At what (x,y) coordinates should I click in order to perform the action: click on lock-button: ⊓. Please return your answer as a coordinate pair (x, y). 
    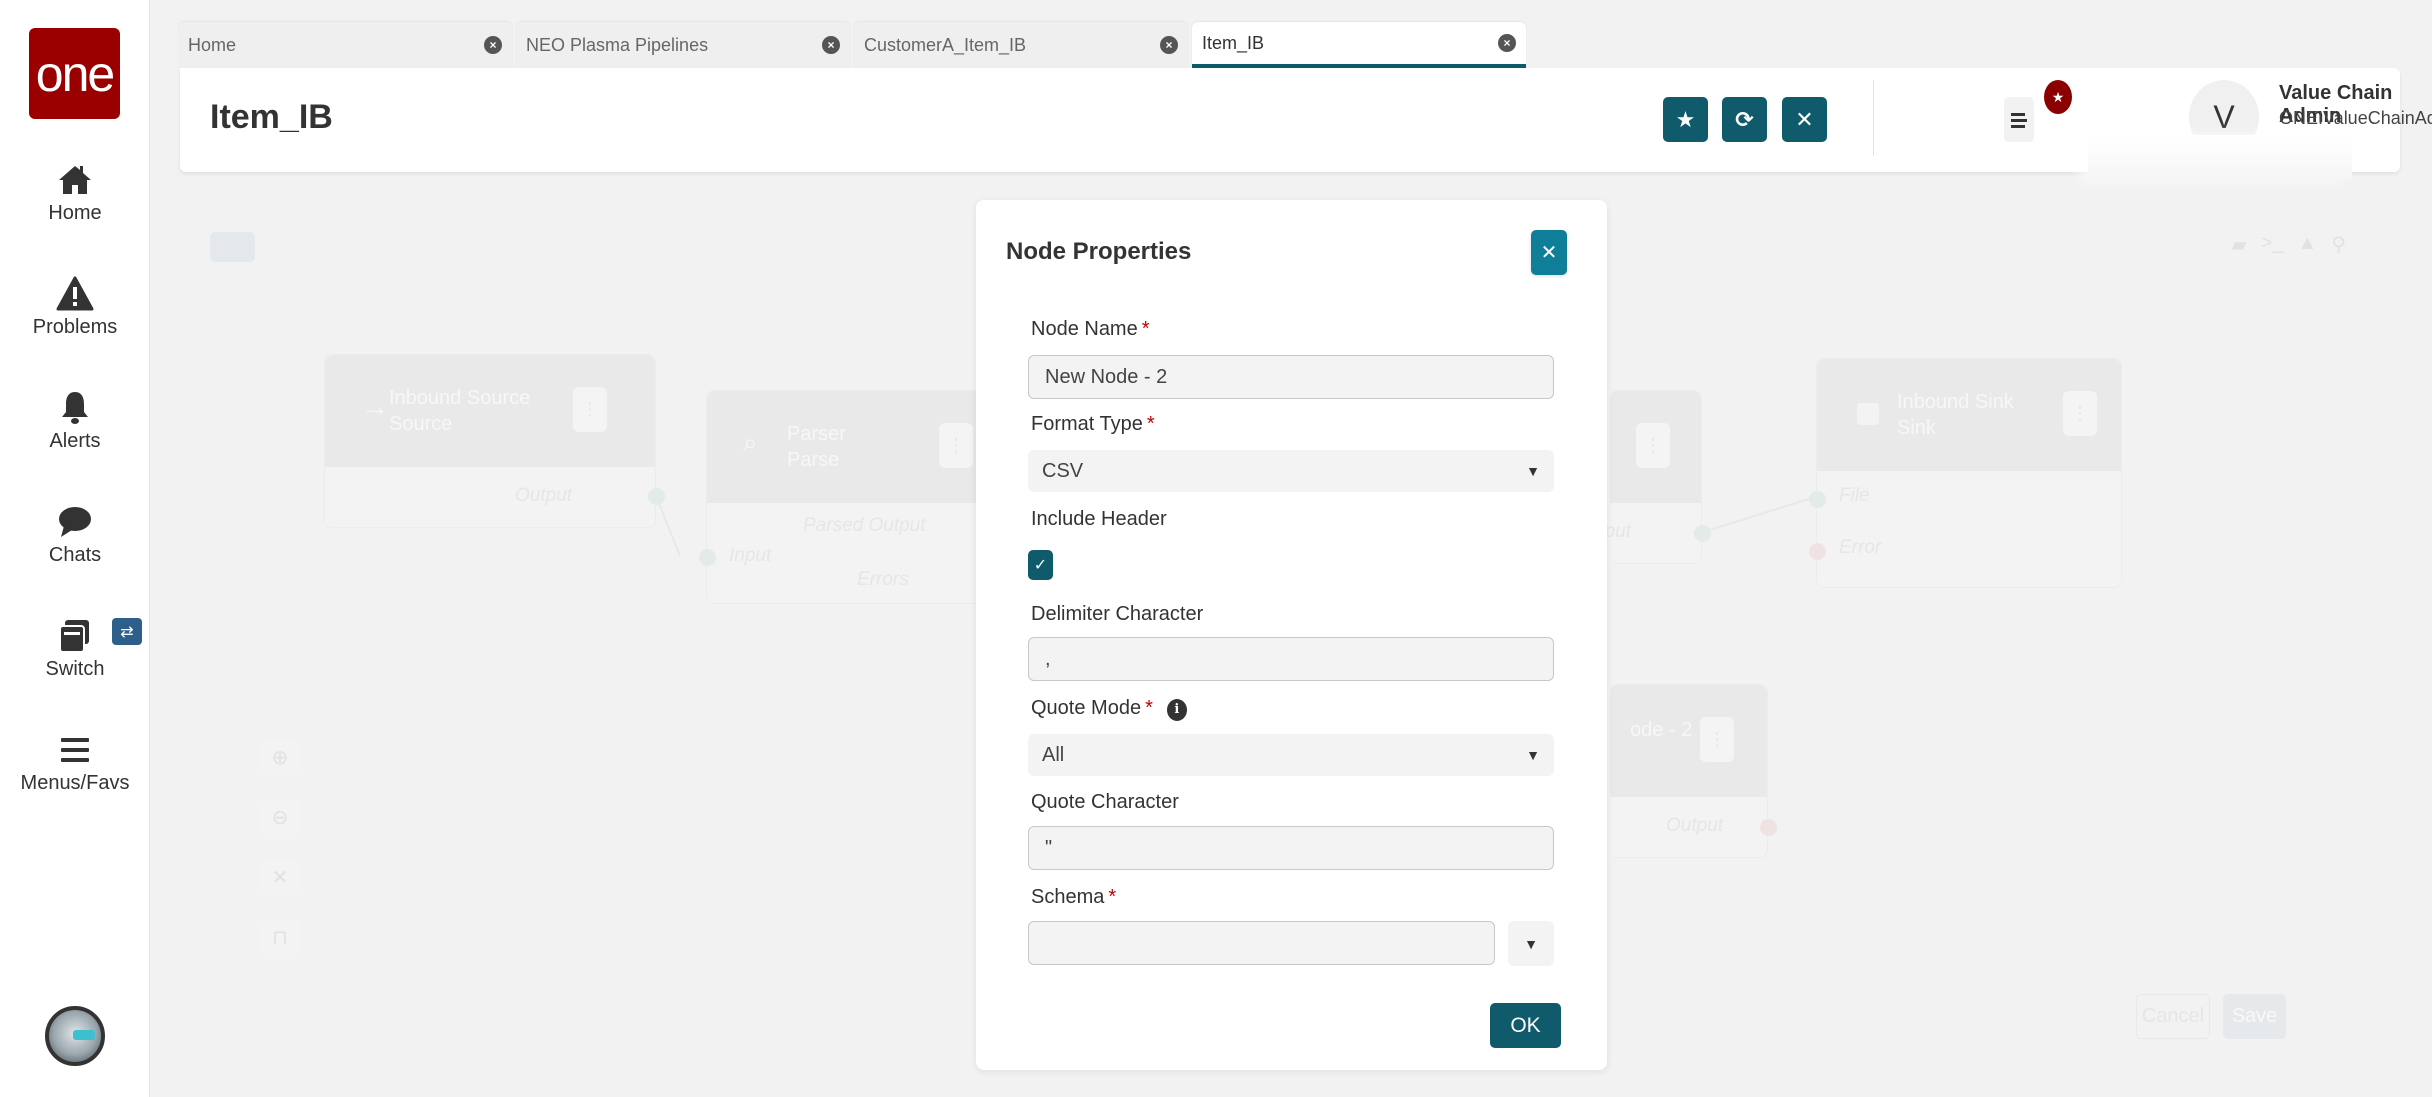
    Looking at the image, I should click on (280, 937).